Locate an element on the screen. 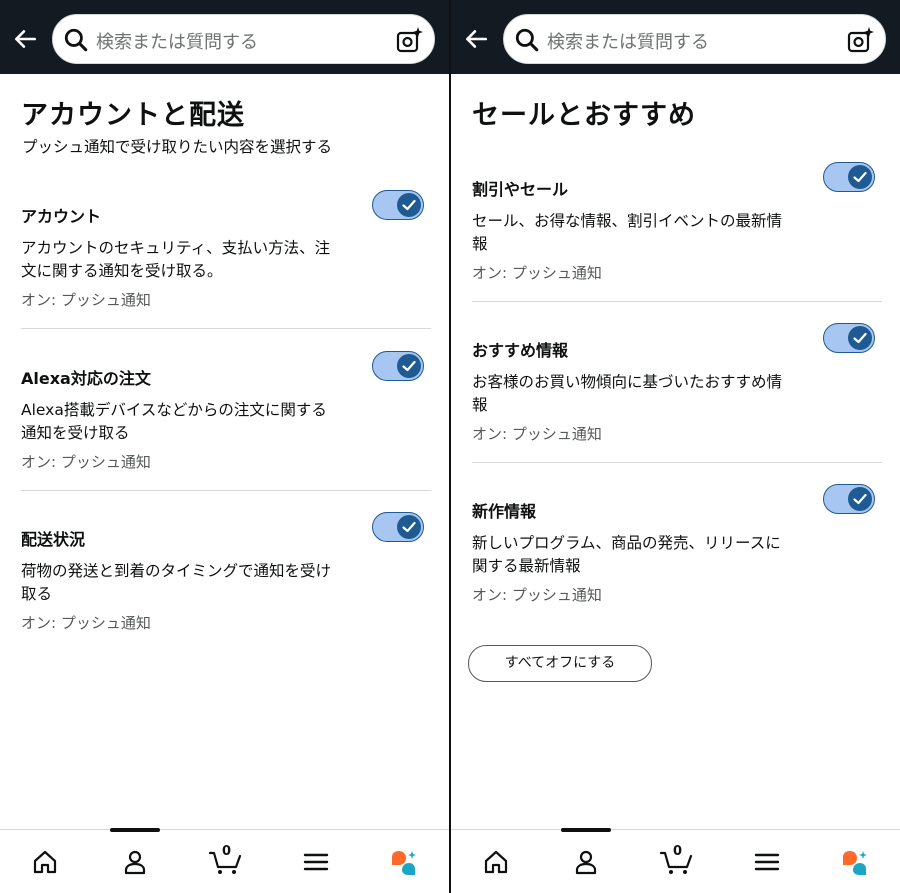 The width and height of the screenshot is (900, 893). toggle-account is located at coordinates (398, 205).